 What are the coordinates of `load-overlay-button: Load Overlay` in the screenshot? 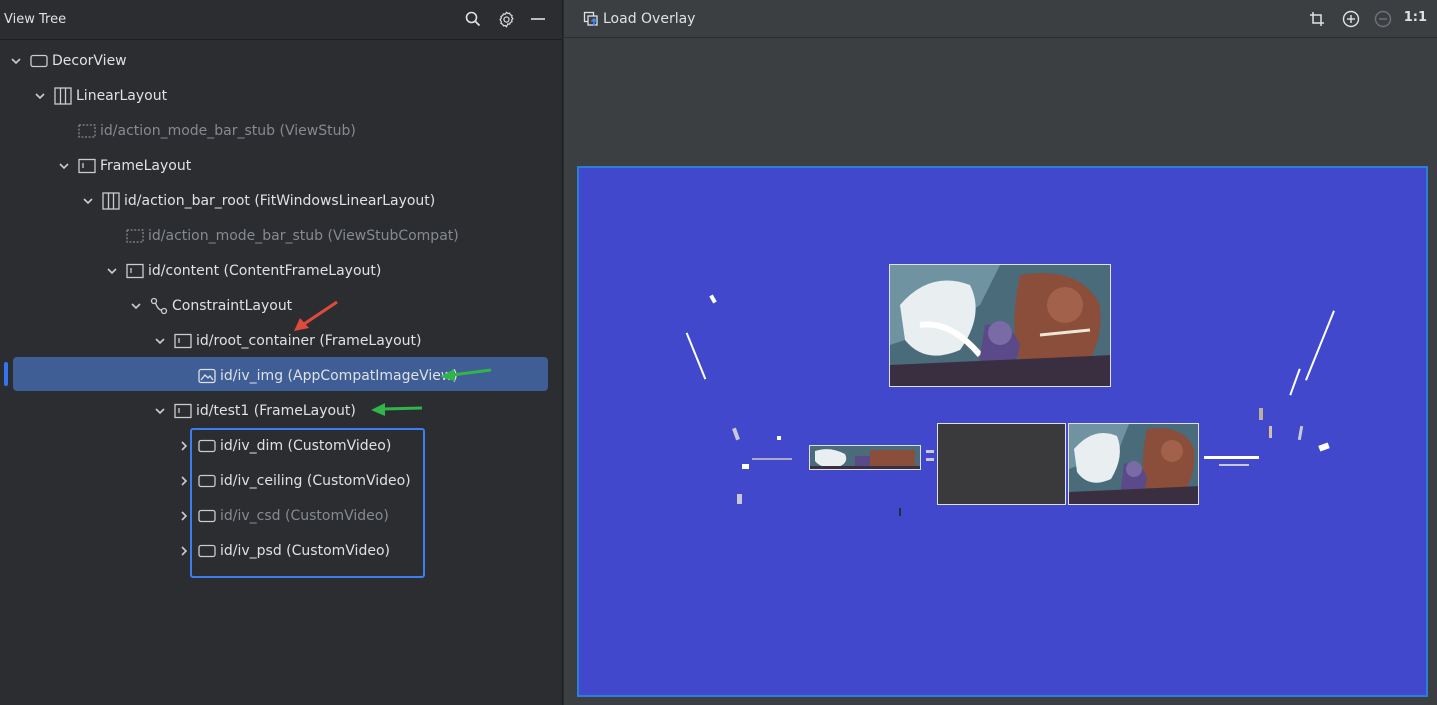 It's located at (638, 19).